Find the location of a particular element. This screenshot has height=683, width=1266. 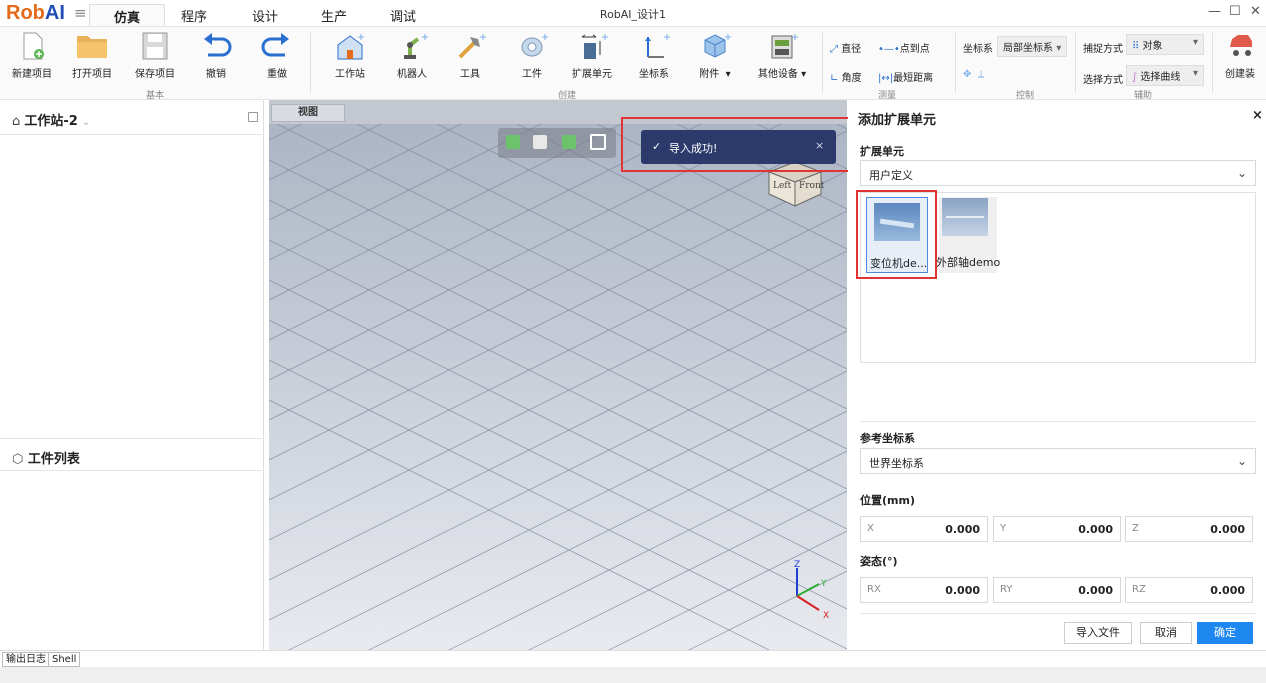

undo-icon is located at coordinates (218, 45).